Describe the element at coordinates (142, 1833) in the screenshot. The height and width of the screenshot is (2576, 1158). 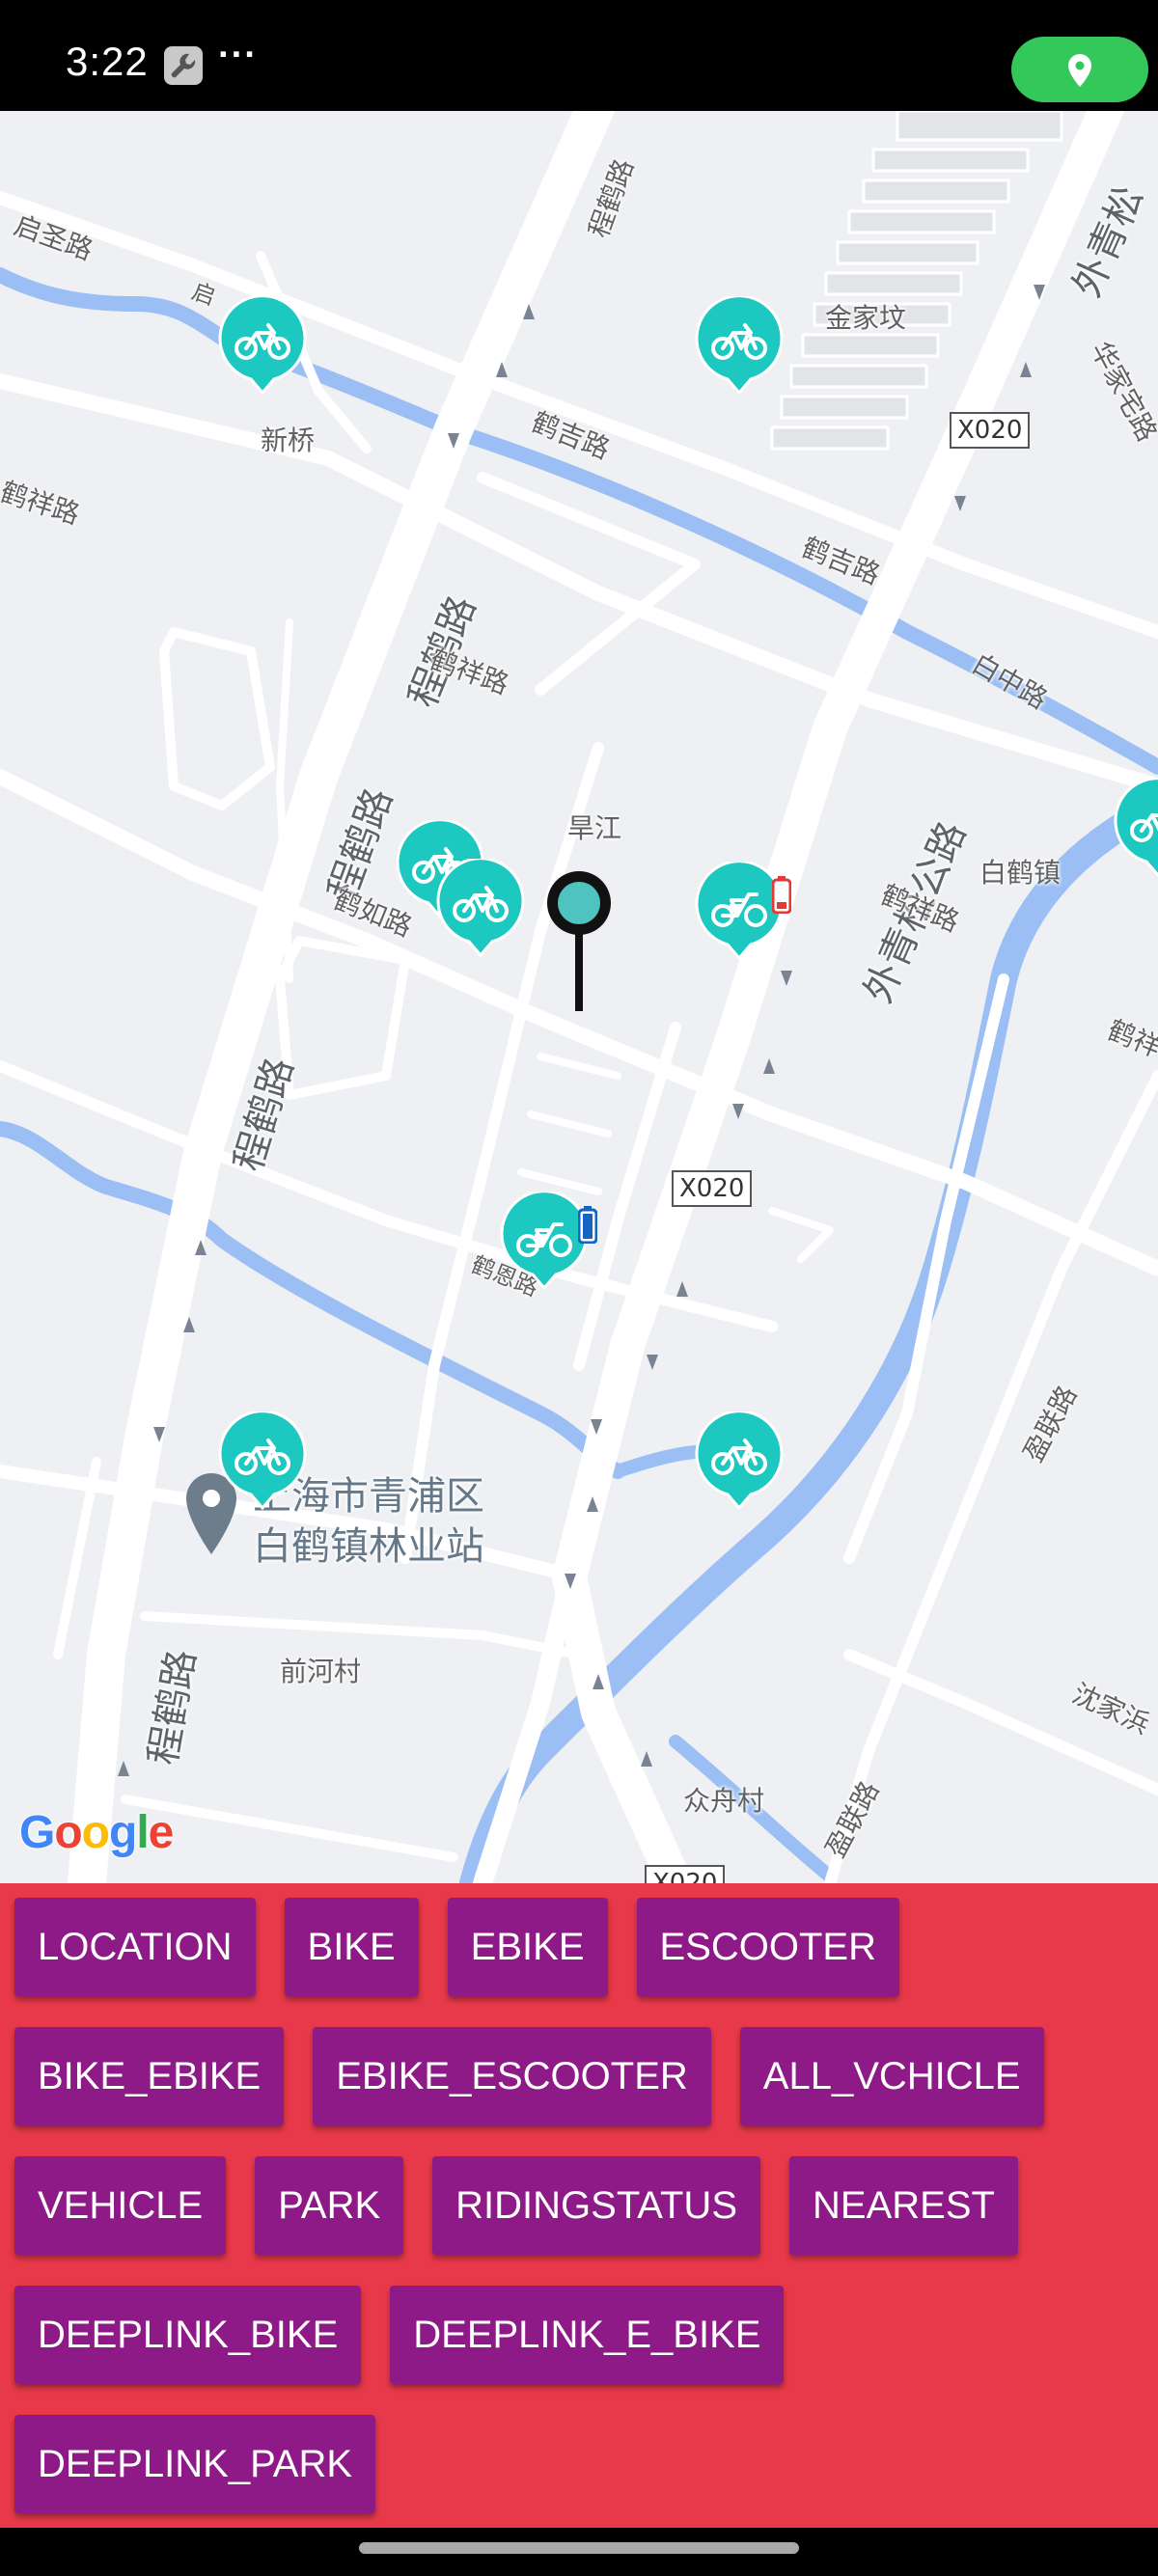
I see `google-logo-letter: l` at that location.